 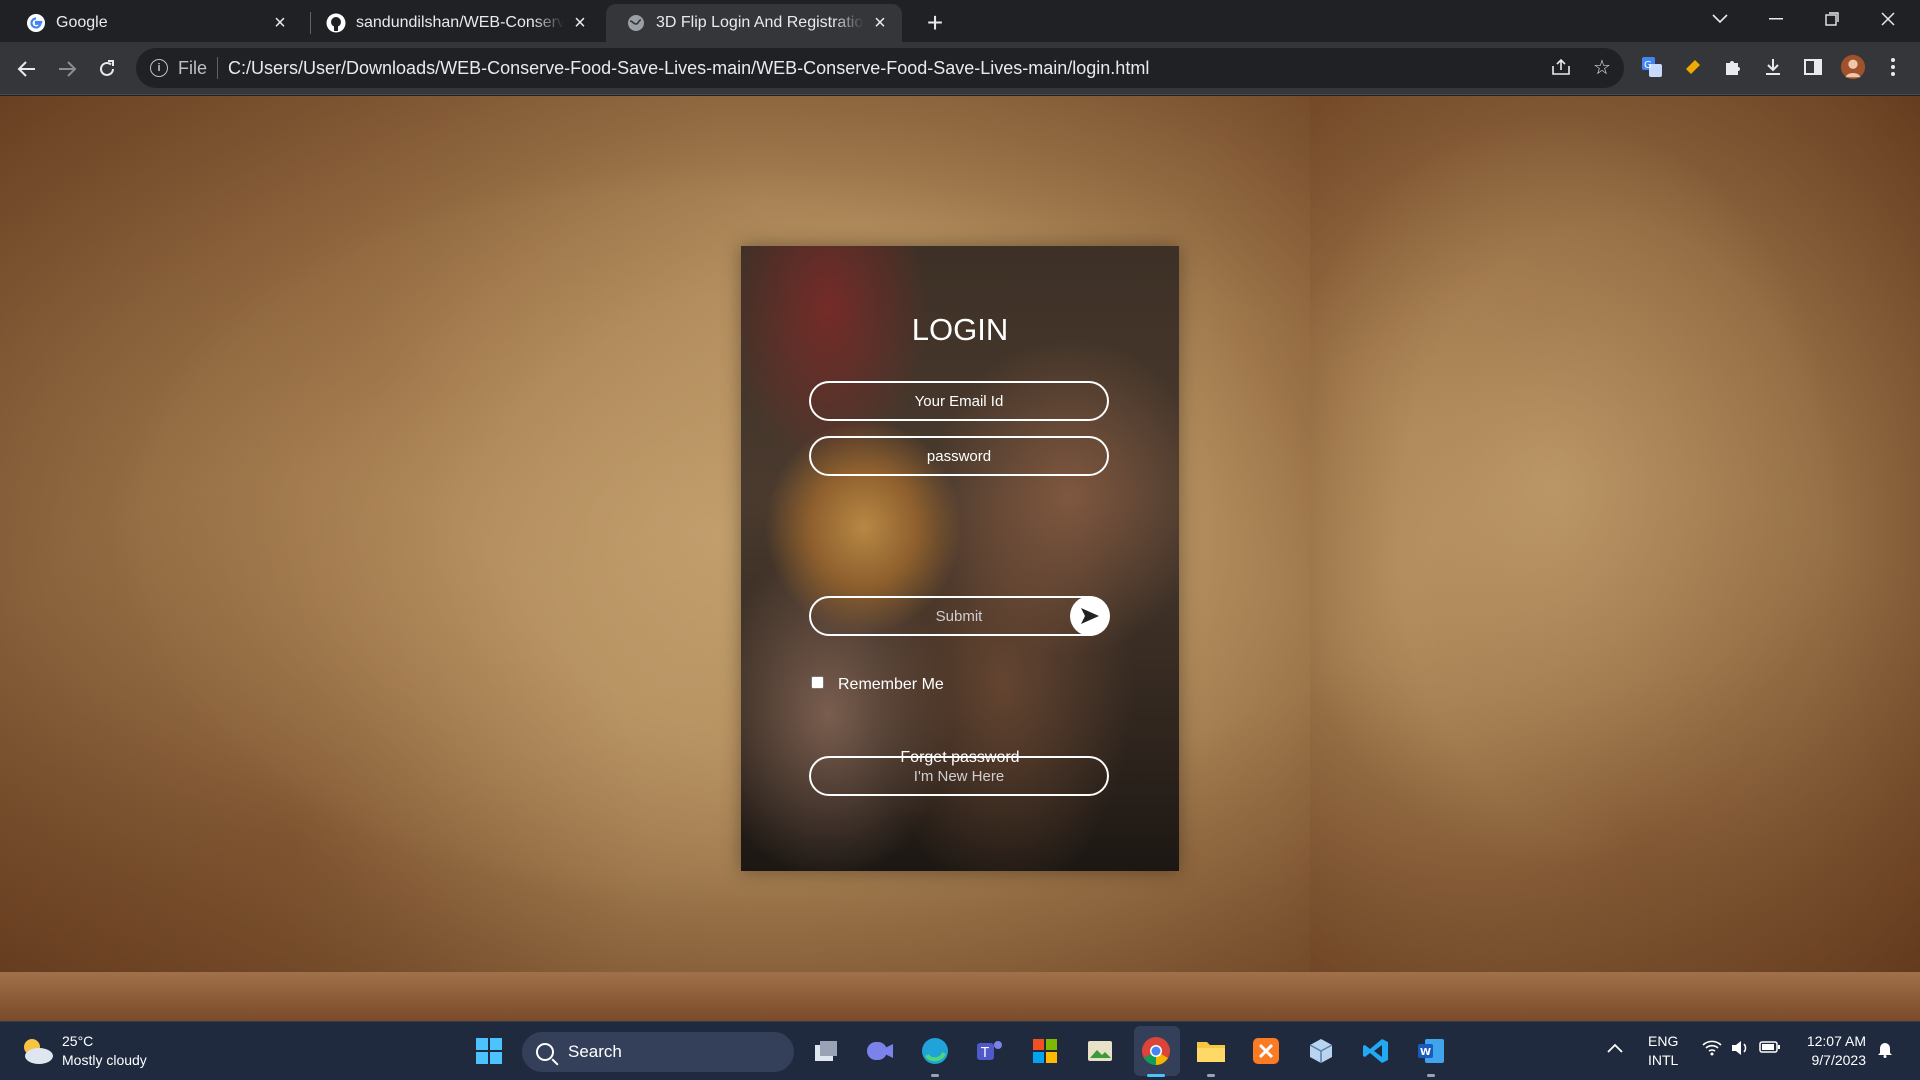 I want to click on svg-text: W, so click(x=1425, y=1052).